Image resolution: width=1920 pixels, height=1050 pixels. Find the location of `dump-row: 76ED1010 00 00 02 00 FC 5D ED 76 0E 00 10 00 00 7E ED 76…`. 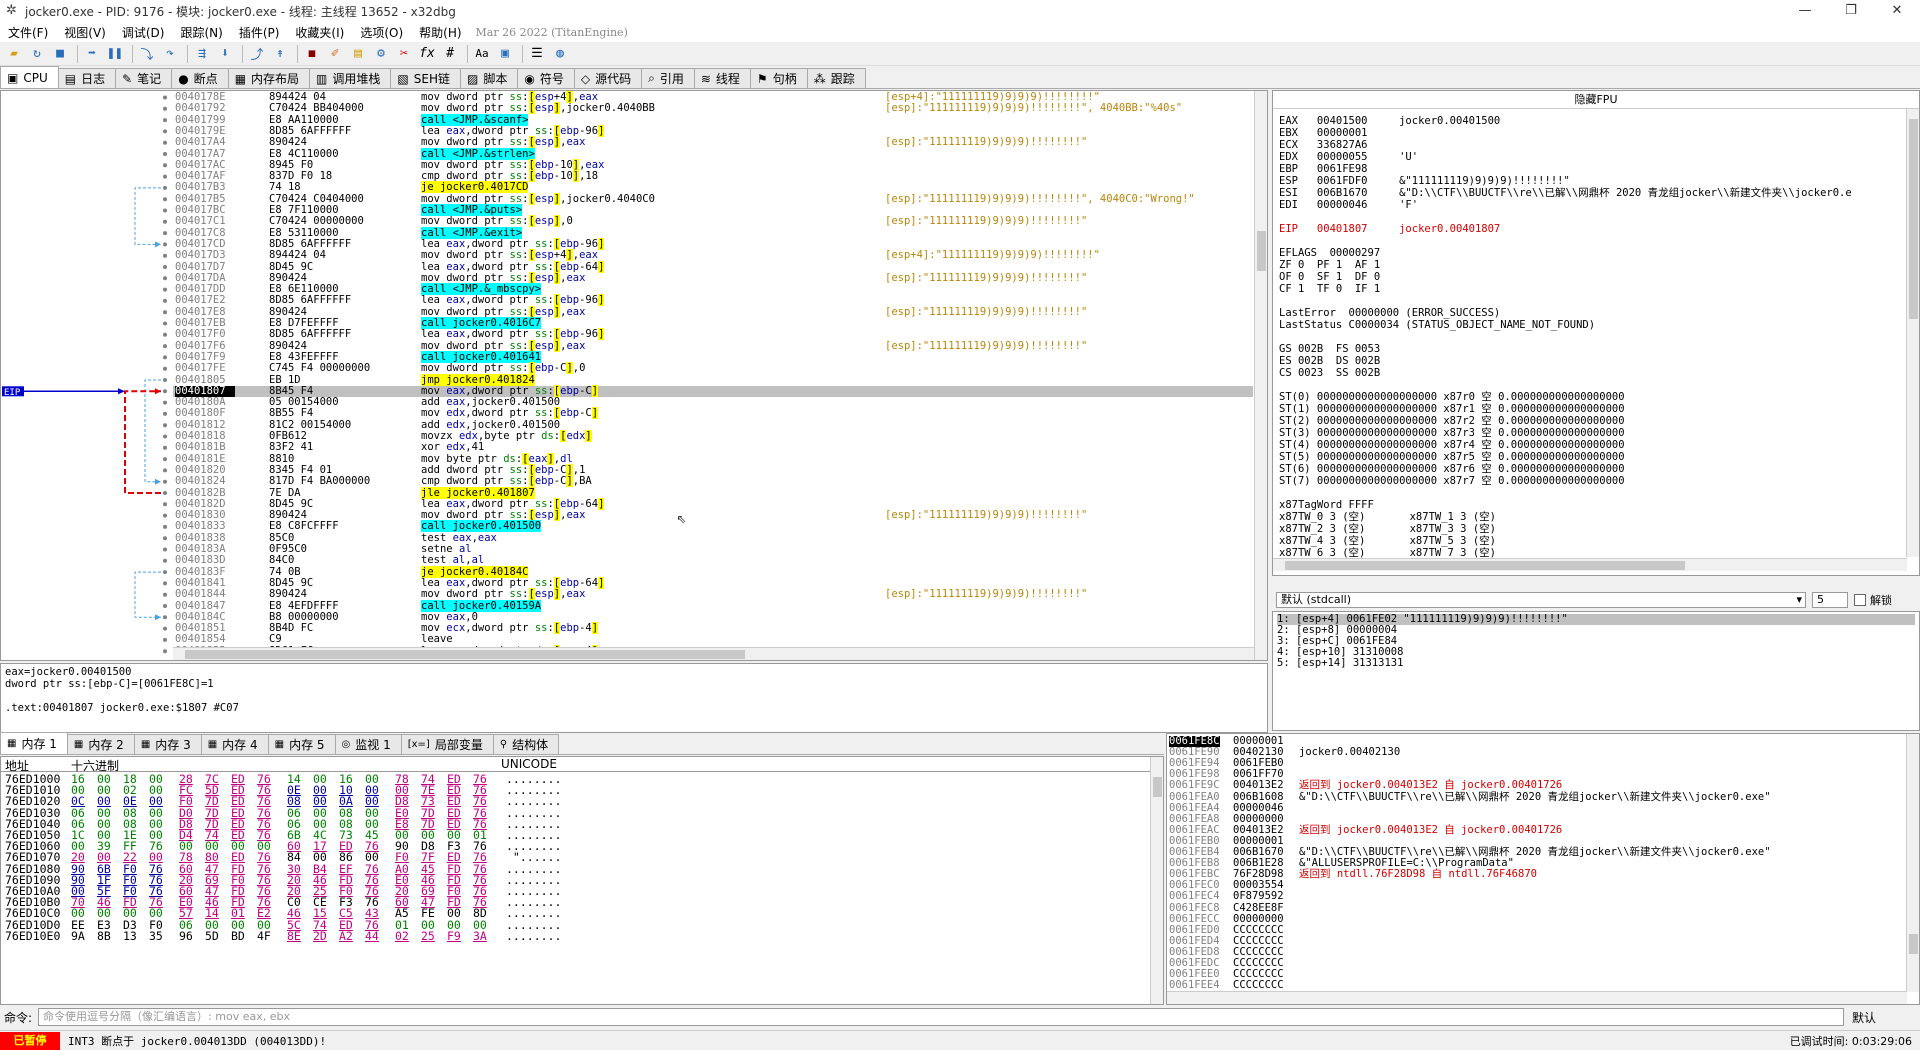

dump-row: 76ED1010 00 00 02 00 FC 5D ED 76 0E 00 10 00 00 7E ED 76… is located at coordinates (576, 790).